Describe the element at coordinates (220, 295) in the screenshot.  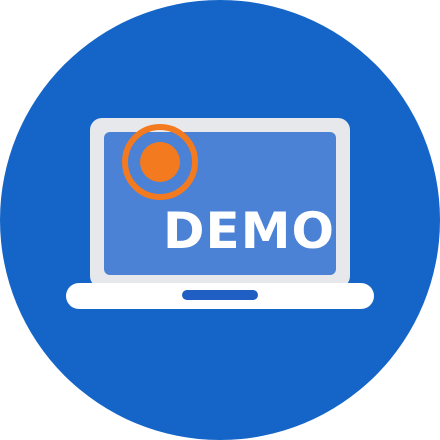
I see `laptop-trackpad` at that location.